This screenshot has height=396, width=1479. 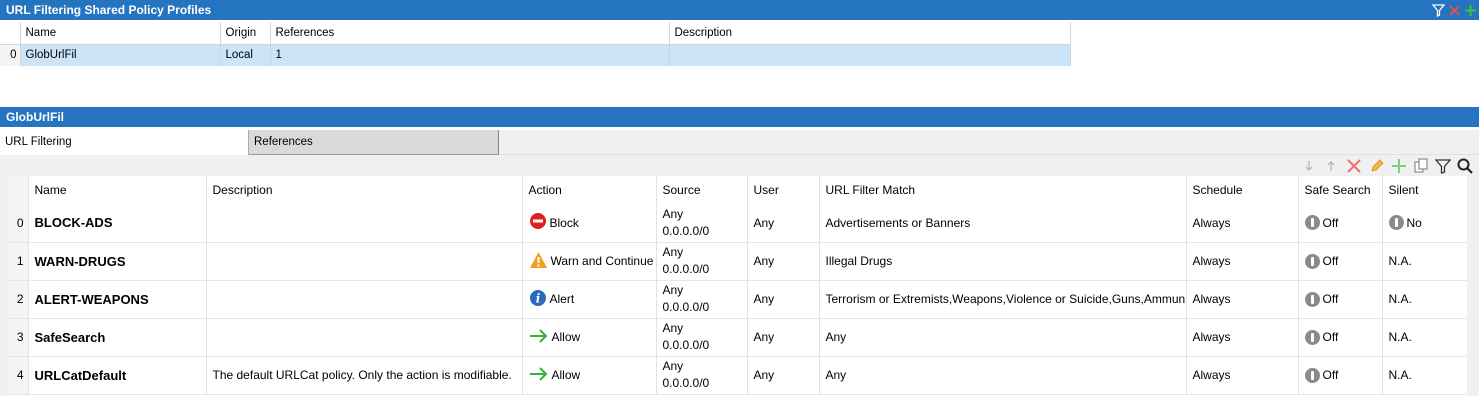 I want to click on rule-name: ALERT-WEAPONS, so click(x=117, y=299).